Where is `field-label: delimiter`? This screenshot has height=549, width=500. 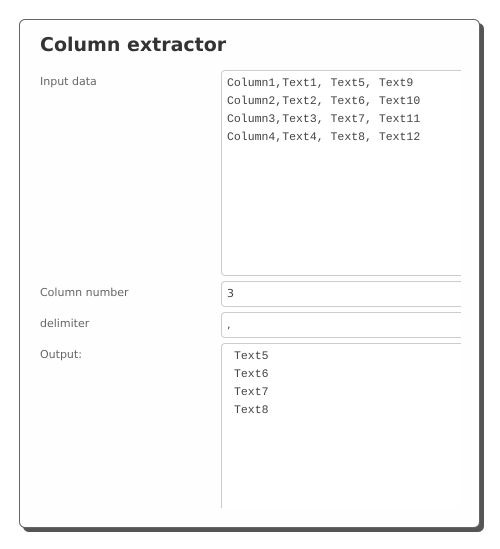
field-label: delimiter is located at coordinates (65, 323).